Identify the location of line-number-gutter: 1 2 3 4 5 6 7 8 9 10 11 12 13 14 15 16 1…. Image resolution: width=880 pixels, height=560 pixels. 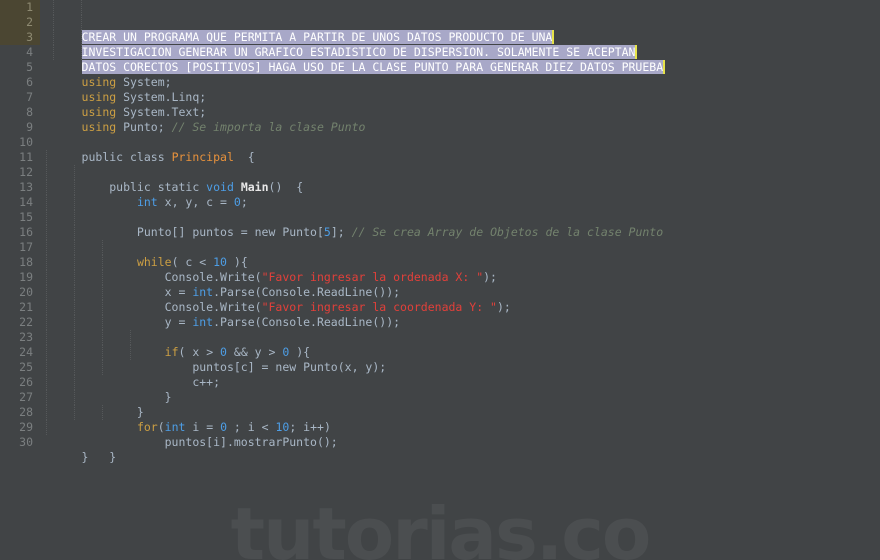
(20, 280).